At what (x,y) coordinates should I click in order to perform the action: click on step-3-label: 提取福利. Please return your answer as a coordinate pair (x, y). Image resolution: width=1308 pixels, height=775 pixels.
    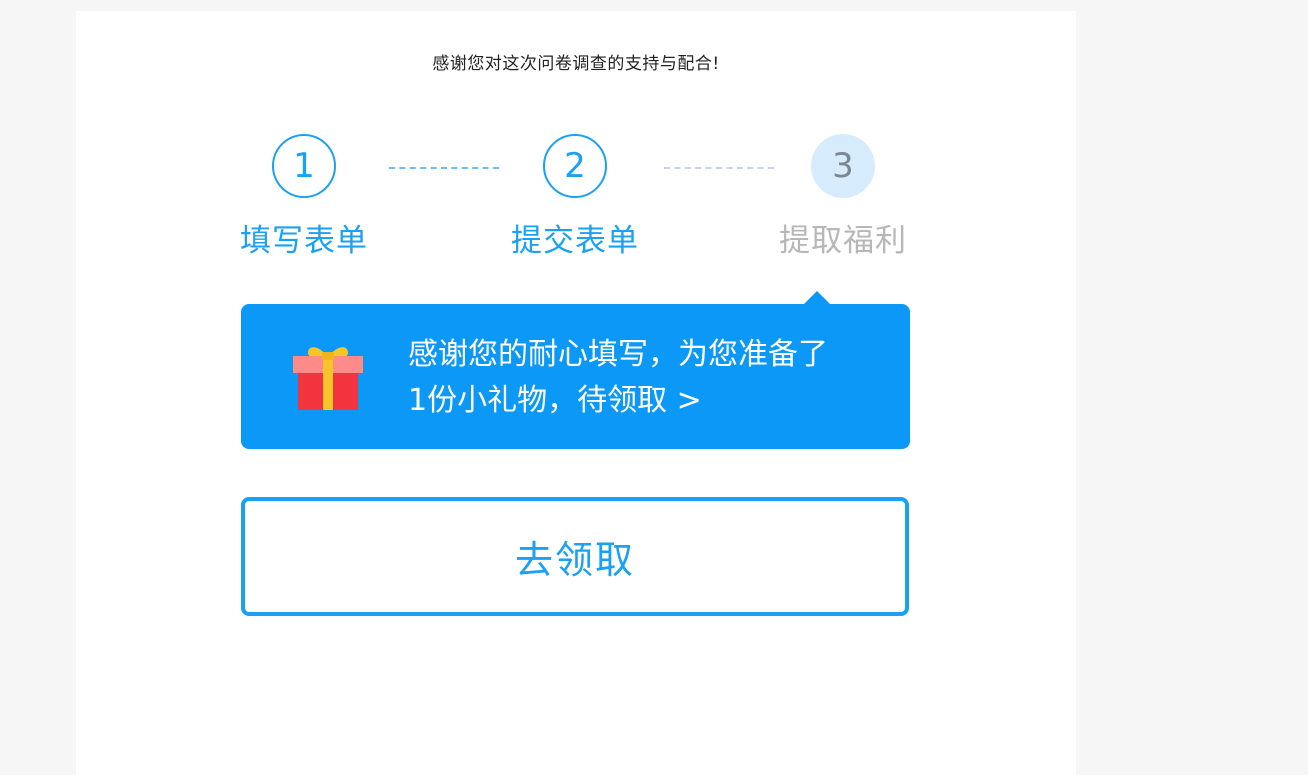
    Looking at the image, I should click on (843, 241).